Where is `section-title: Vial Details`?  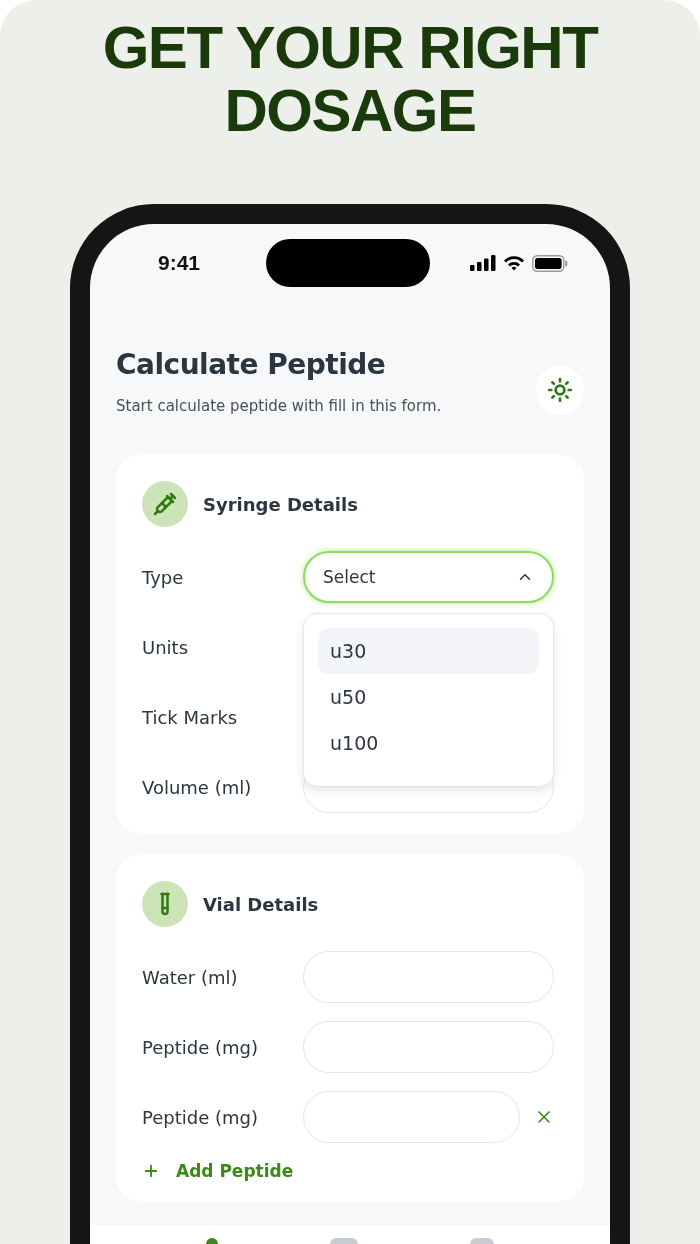 section-title: Vial Details is located at coordinates (261, 904).